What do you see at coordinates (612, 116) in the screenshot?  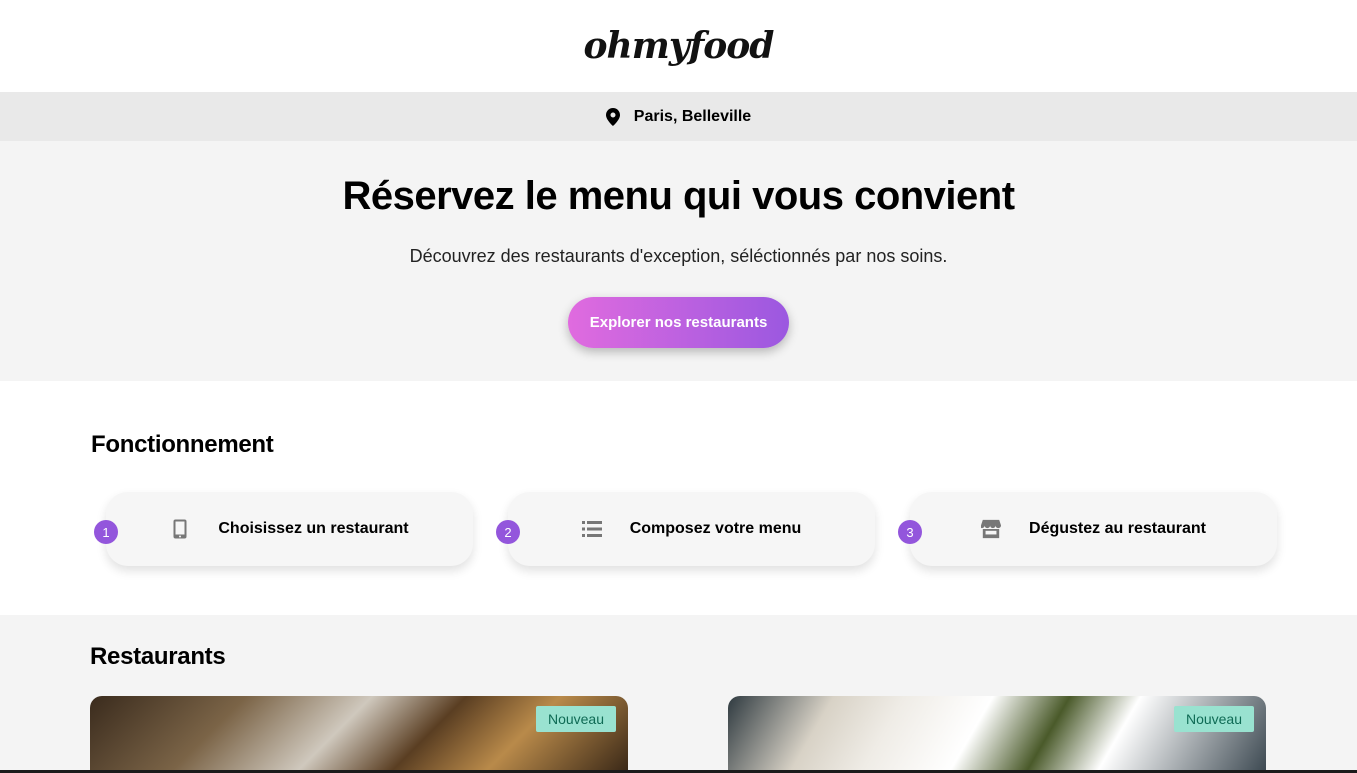 I see `map-pin-icon` at bounding box center [612, 116].